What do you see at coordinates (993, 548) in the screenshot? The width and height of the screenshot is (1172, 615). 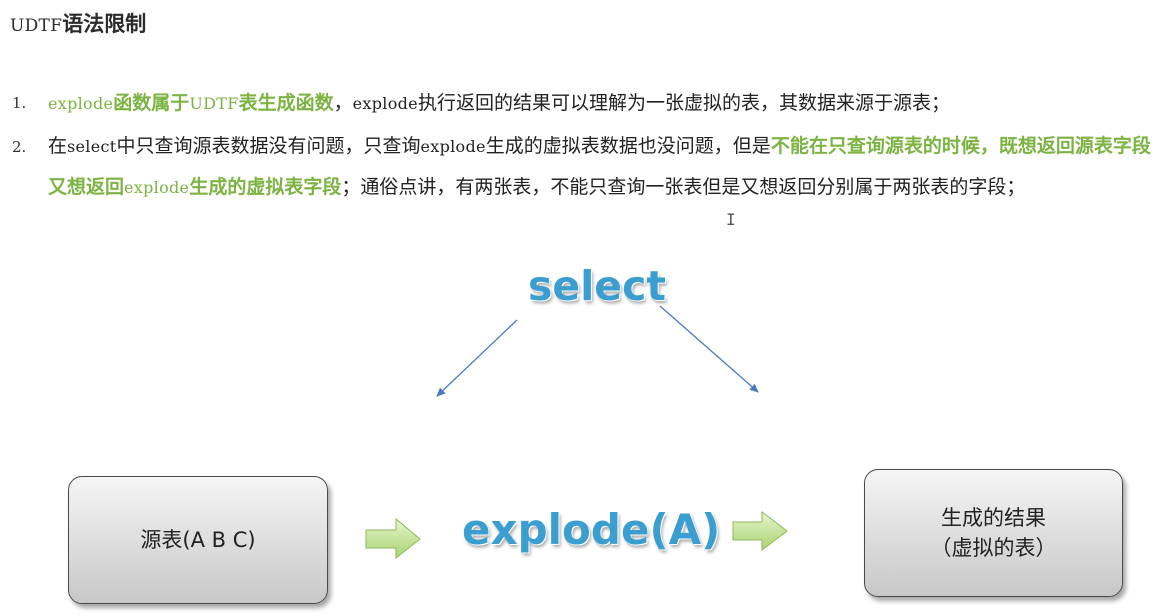 I see `result-line-2: （虚拟的表）` at bounding box center [993, 548].